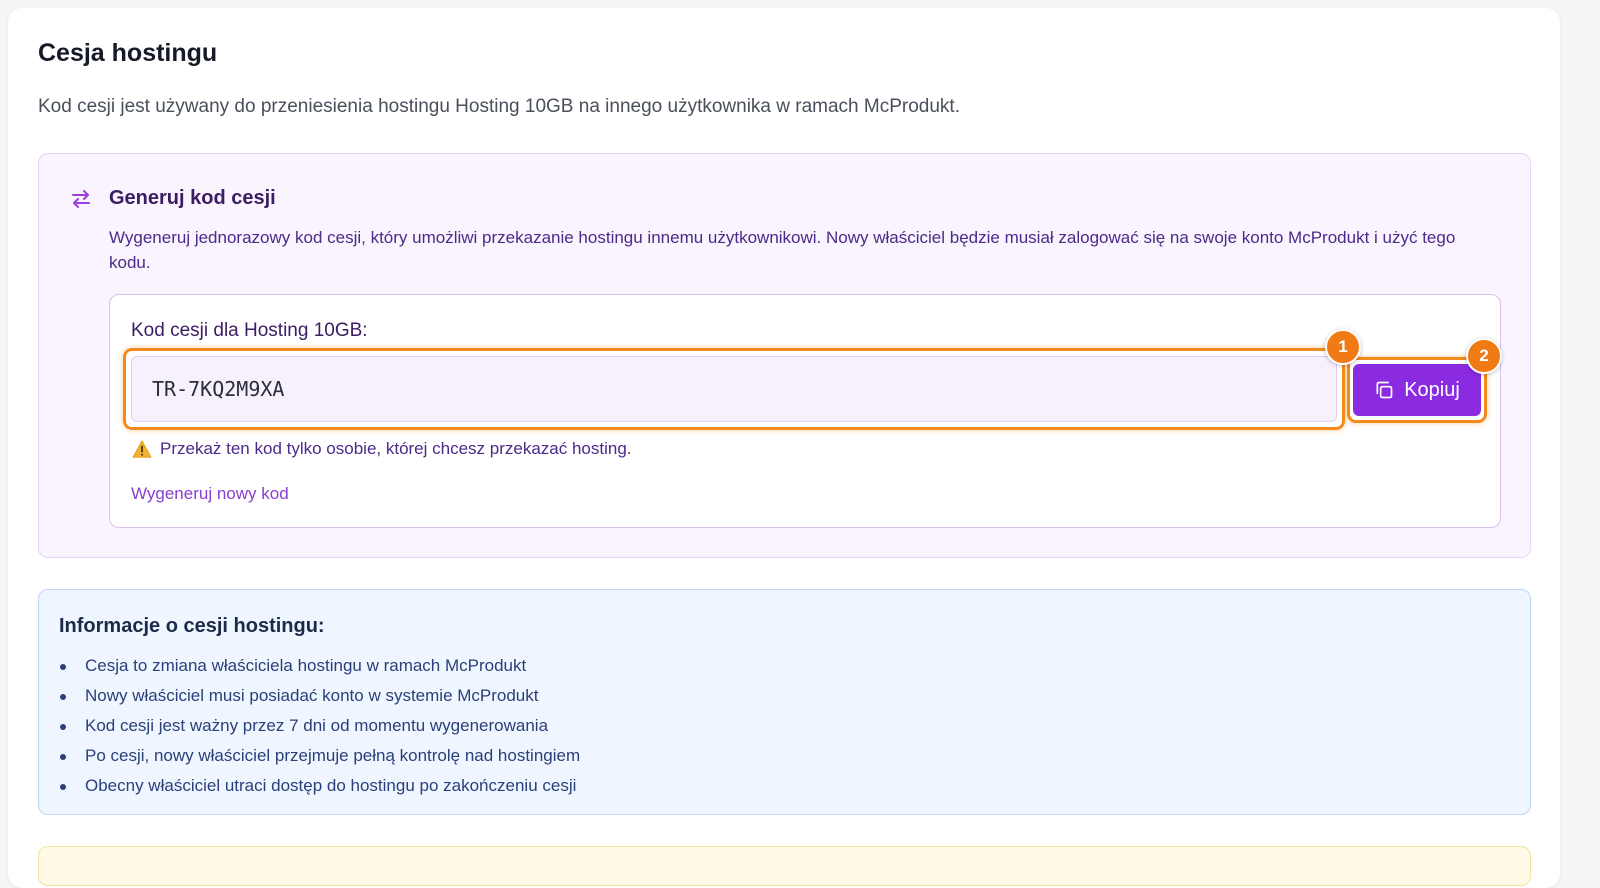  What do you see at coordinates (784, 866) in the screenshot?
I see `notice-section` at bounding box center [784, 866].